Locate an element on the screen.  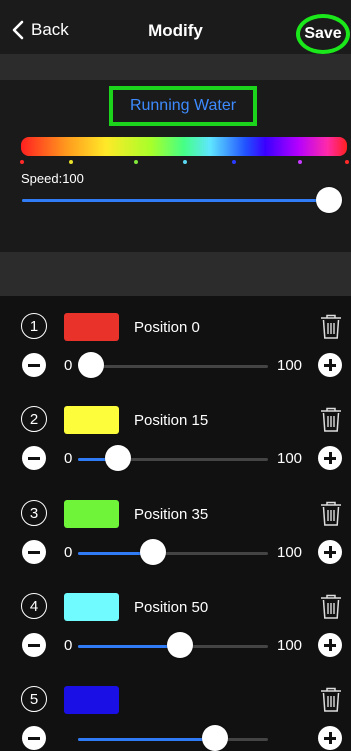
speed-label: Speed:100 is located at coordinates (52, 178).